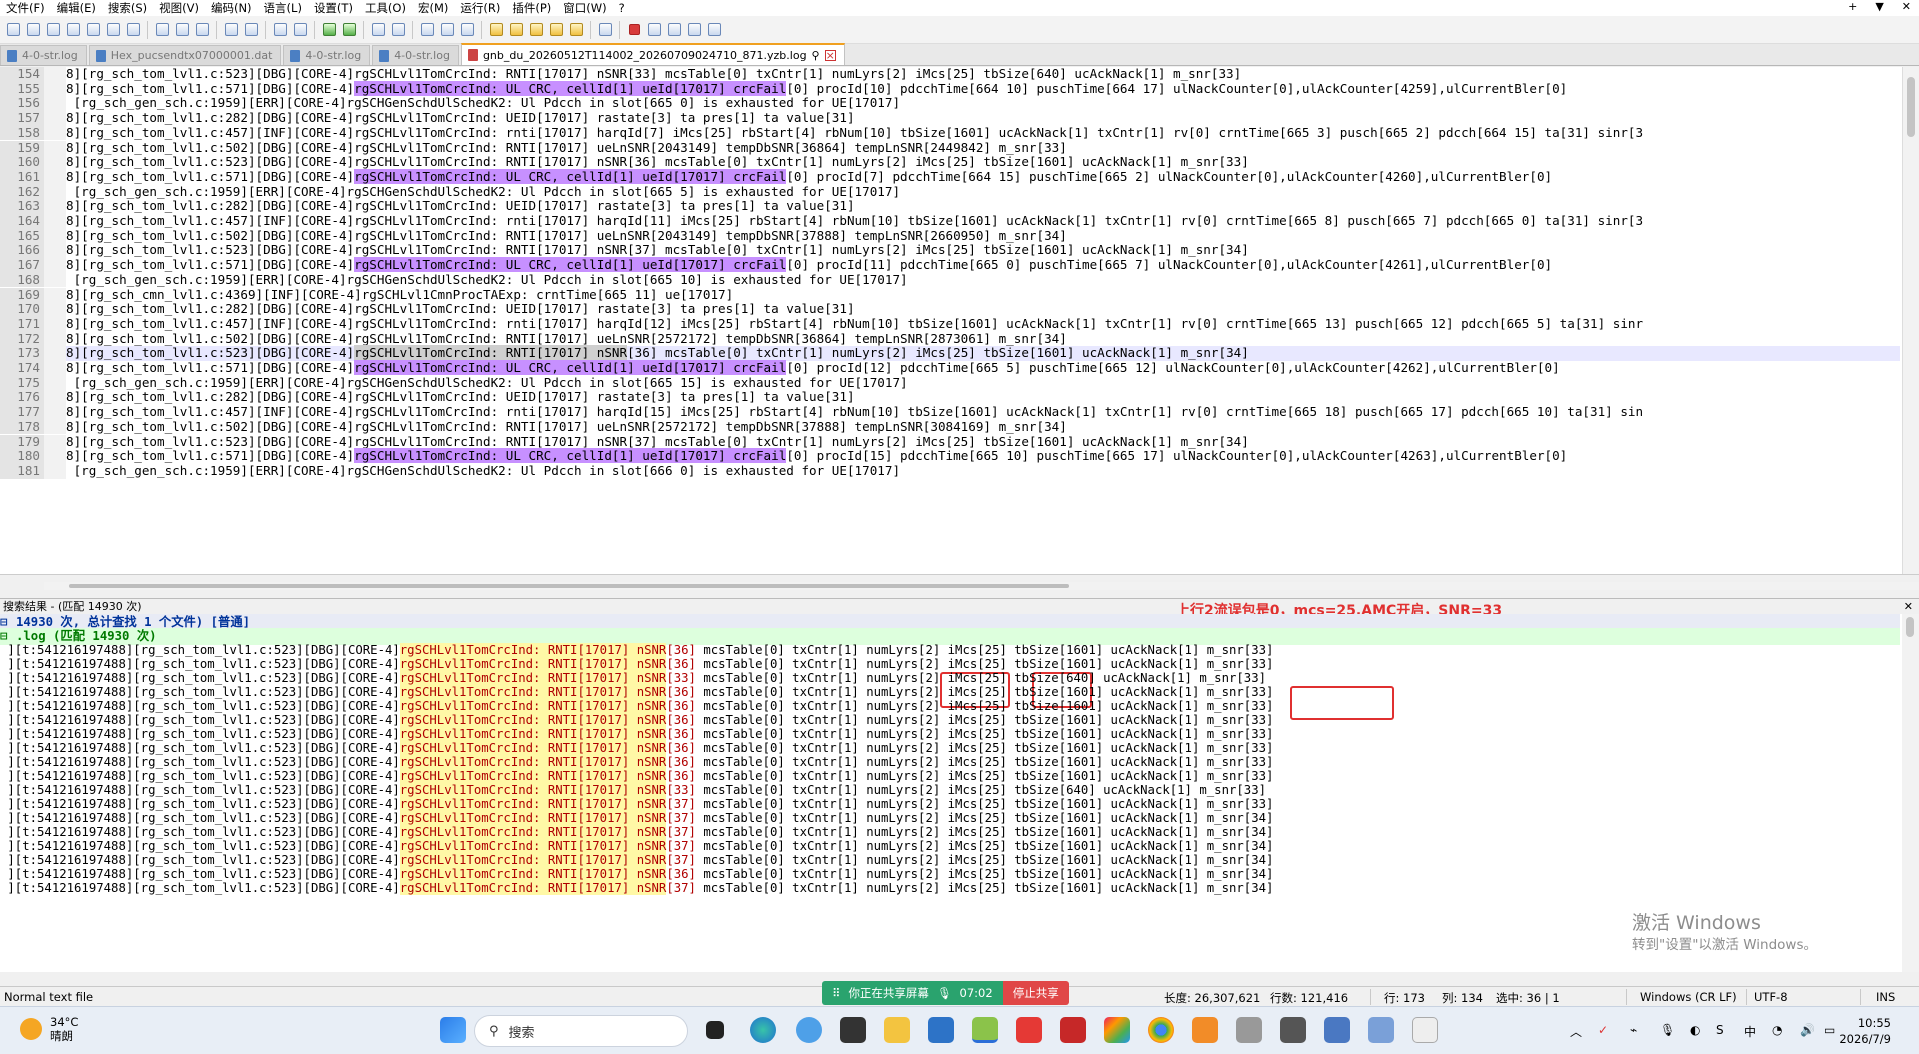 Image resolution: width=1919 pixels, height=1054 pixels. Describe the element at coordinates (300, 30) in the screenshot. I see `replace-icon` at that location.